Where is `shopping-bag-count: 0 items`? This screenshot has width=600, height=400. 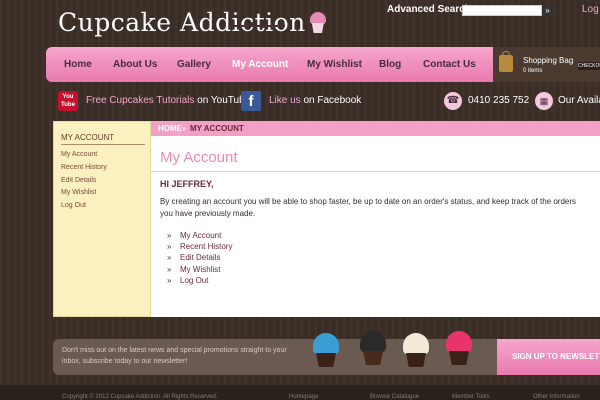 shopping-bag-count: 0 items is located at coordinates (533, 71).